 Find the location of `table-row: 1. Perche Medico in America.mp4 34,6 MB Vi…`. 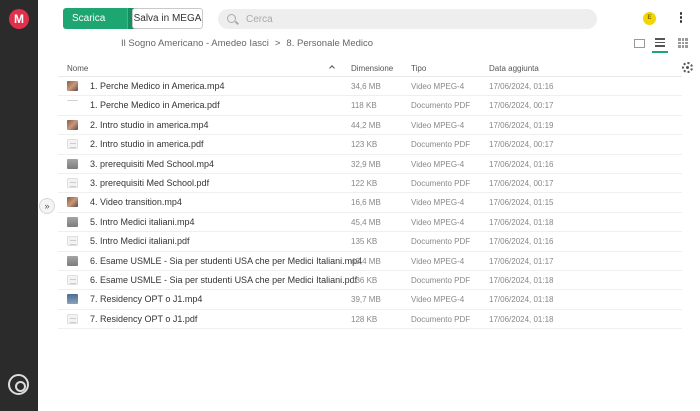

table-row: 1. Perche Medico in America.mp4 34,6 MB Vi… is located at coordinates (370, 87).